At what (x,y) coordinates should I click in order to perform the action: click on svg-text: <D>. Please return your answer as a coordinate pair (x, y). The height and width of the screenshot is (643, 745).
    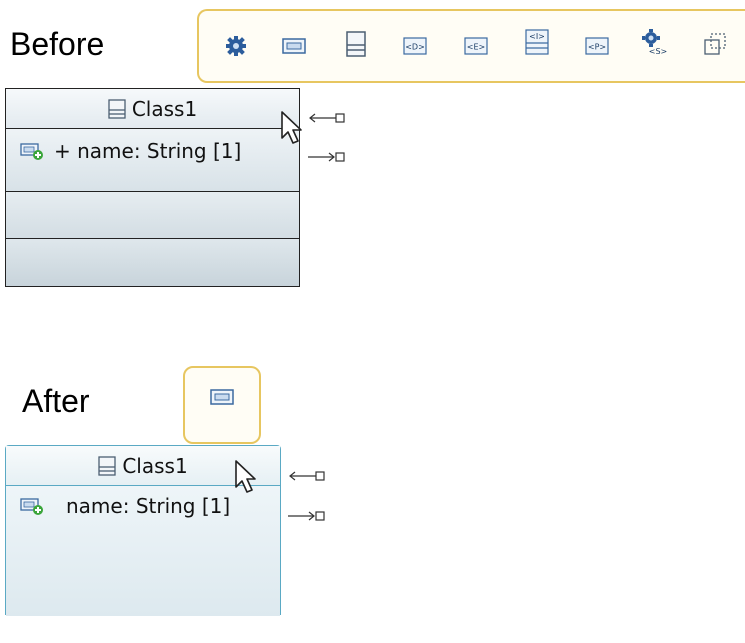
    Looking at the image, I should click on (415, 47).